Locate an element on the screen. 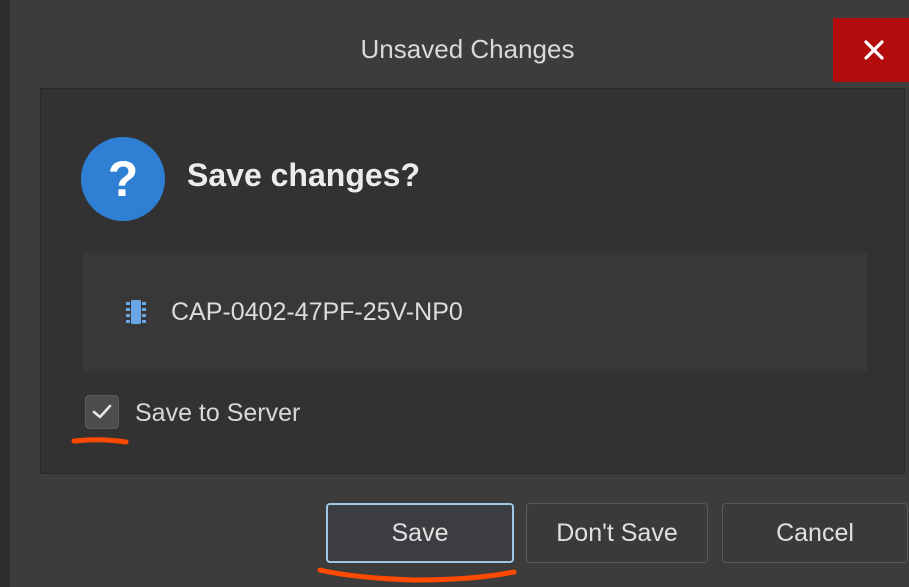 The width and height of the screenshot is (909, 587). question-icon: ? is located at coordinates (123, 179).